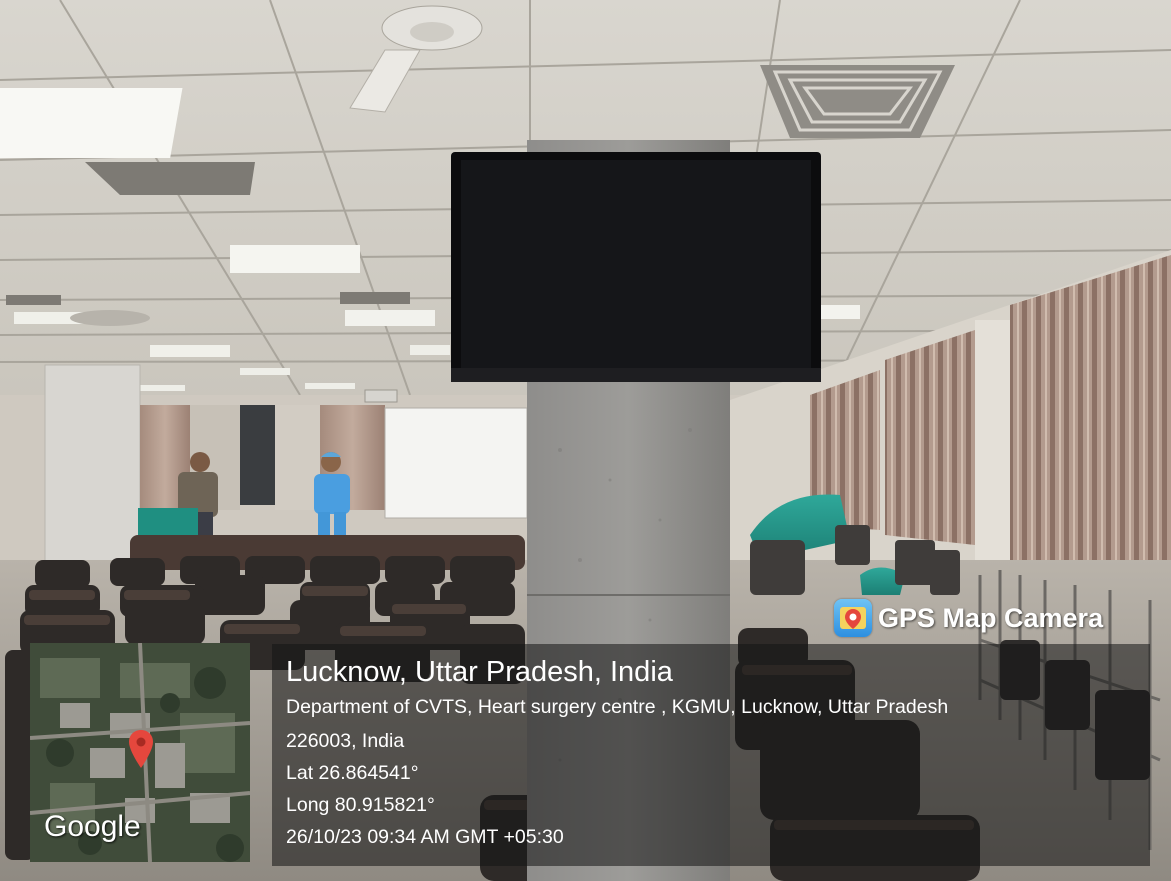  I want to click on map-location-pin-icon, so click(141, 749).